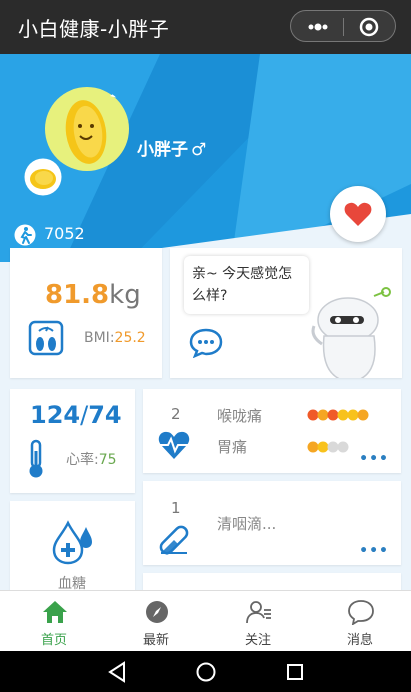  I want to click on bp-slash: /, so click(84, 415).